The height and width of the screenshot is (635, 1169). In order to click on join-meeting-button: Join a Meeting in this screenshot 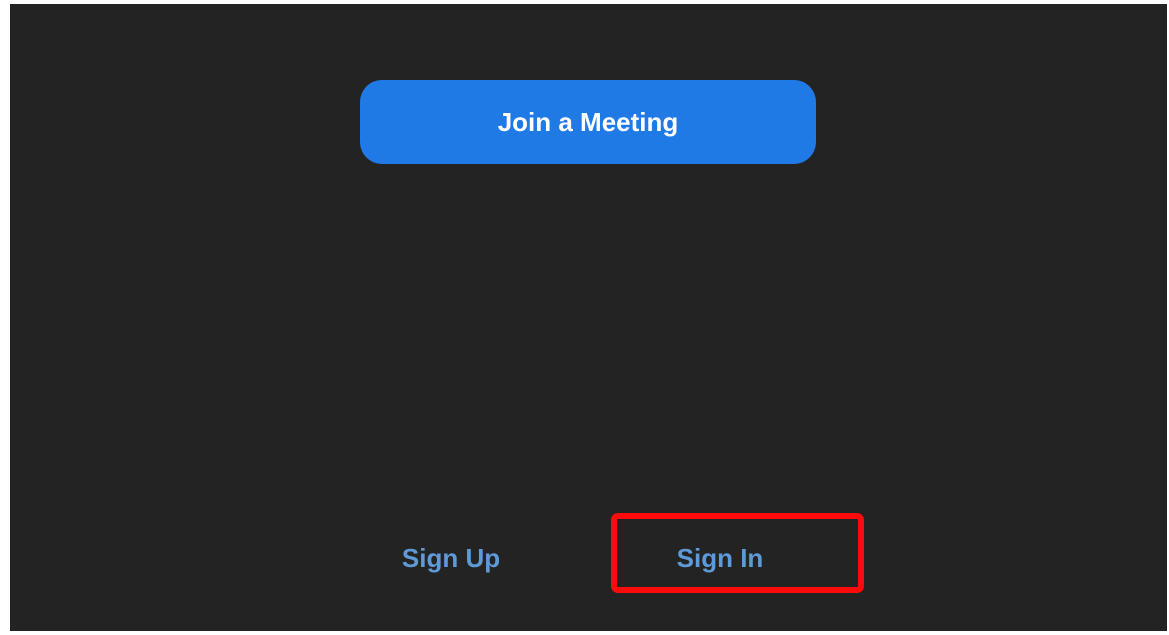, I will do `click(588, 122)`.